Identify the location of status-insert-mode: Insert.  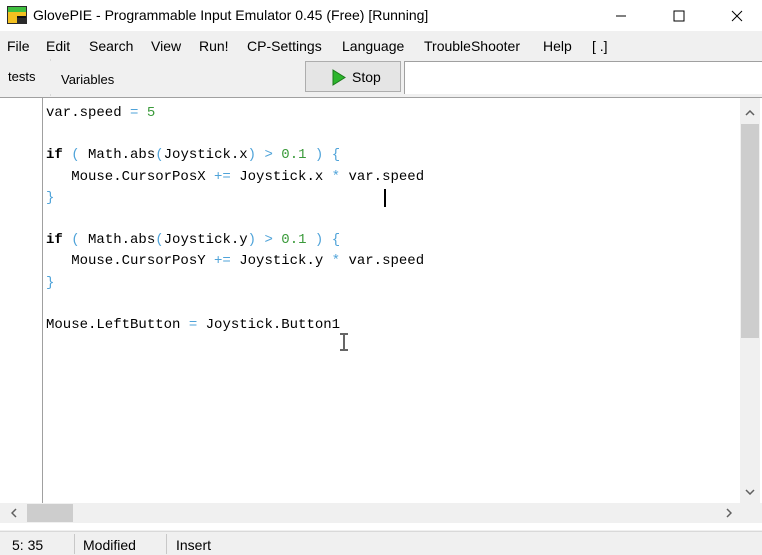
(194, 545).